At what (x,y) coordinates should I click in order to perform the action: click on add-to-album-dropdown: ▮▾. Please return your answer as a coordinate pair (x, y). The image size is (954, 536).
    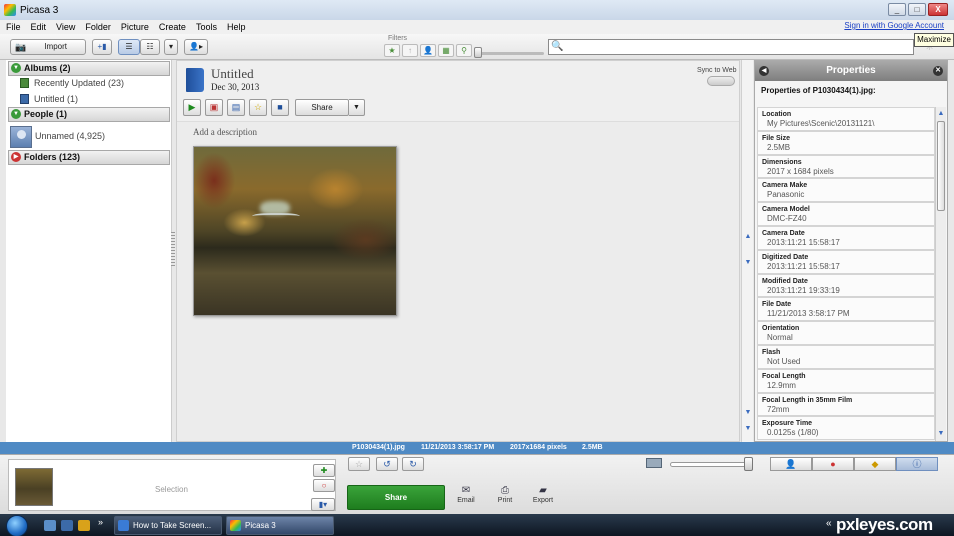
    Looking at the image, I should click on (323, 504).